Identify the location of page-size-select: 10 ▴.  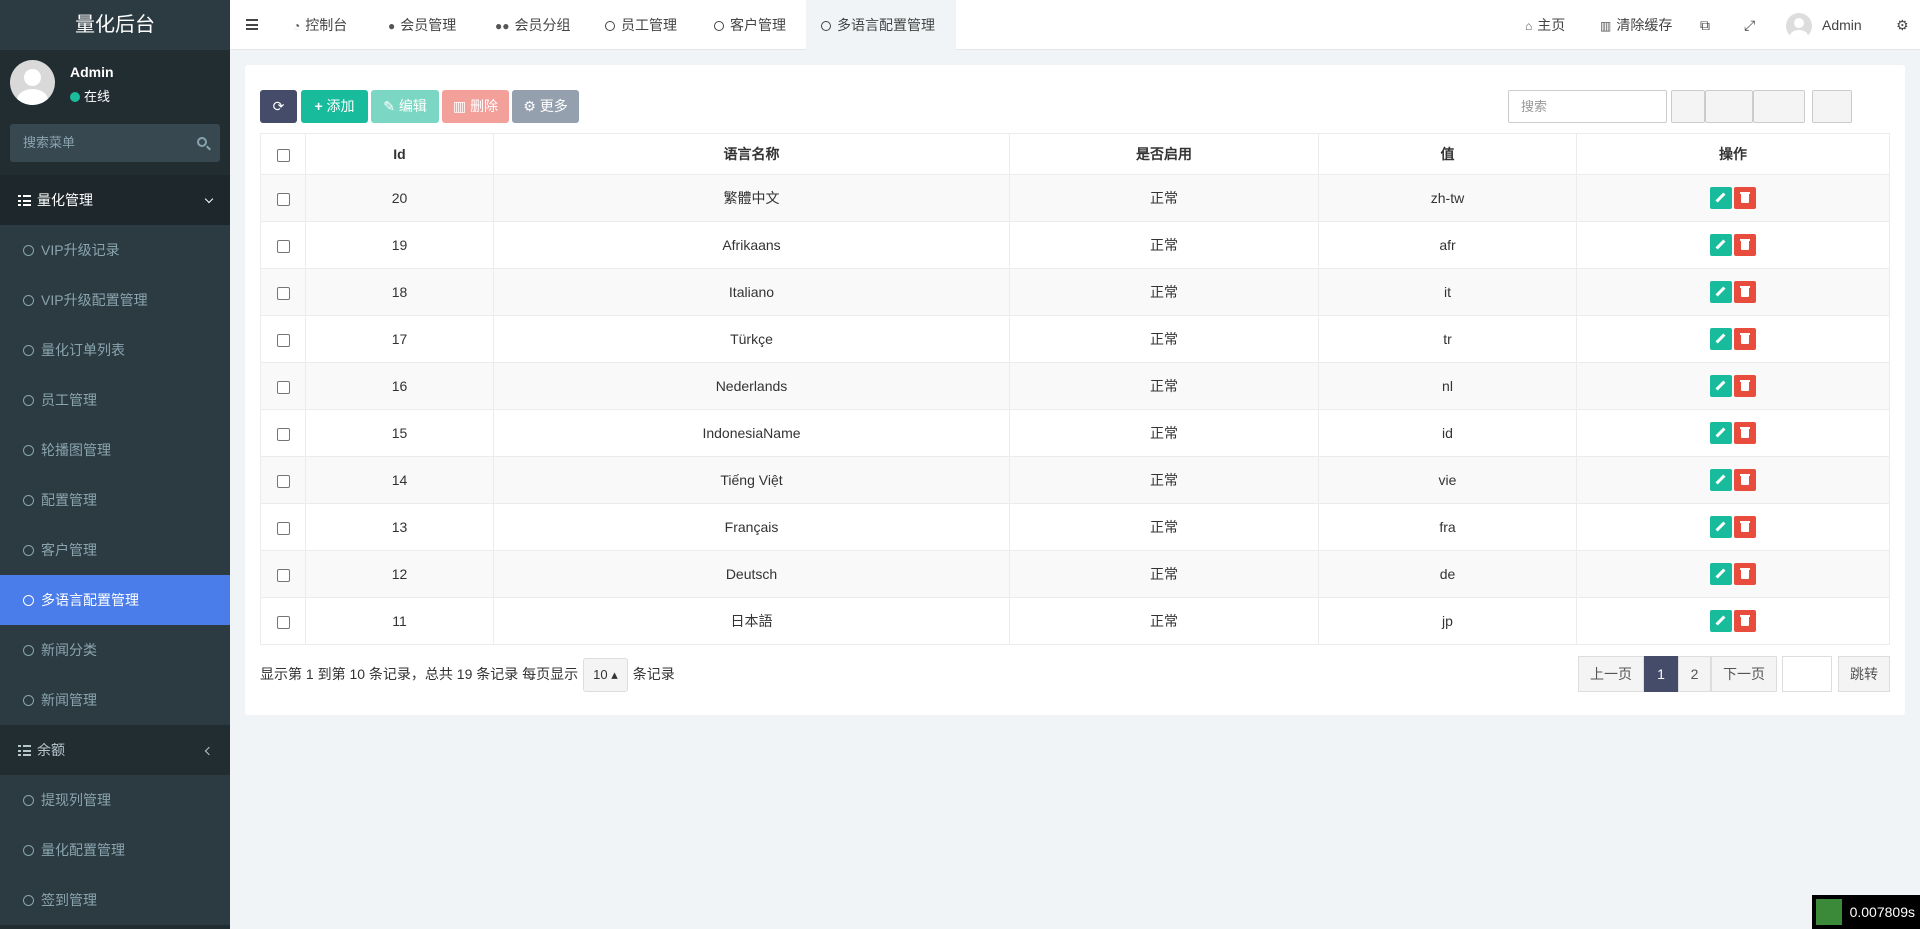
(605, 675).